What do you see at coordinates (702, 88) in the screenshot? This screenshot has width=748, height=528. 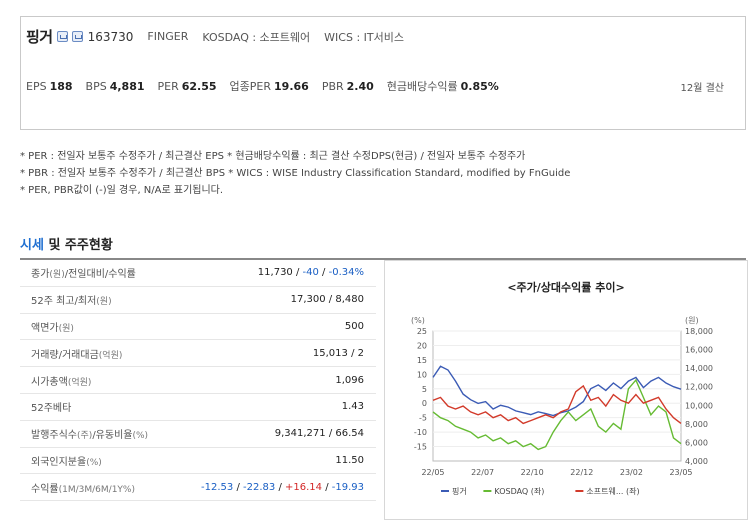 I see `fiscal-month: 12월 결산` at bounding box center [702, 88].